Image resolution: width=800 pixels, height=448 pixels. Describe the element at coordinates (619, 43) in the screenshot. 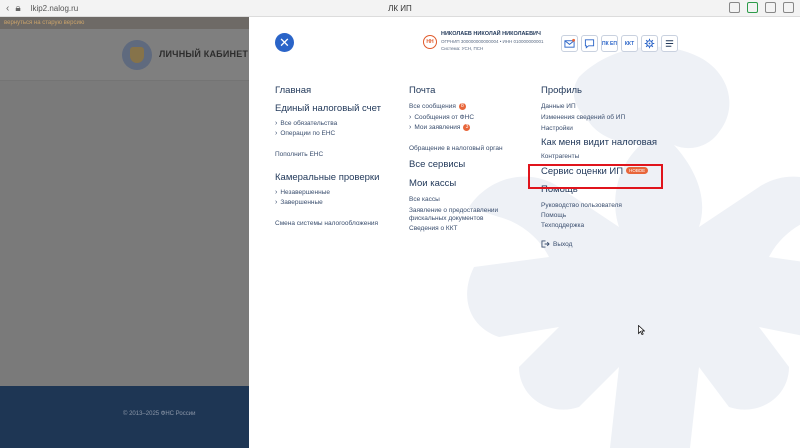

I see `toolbar: ПК ЕП ККТ` at that location.